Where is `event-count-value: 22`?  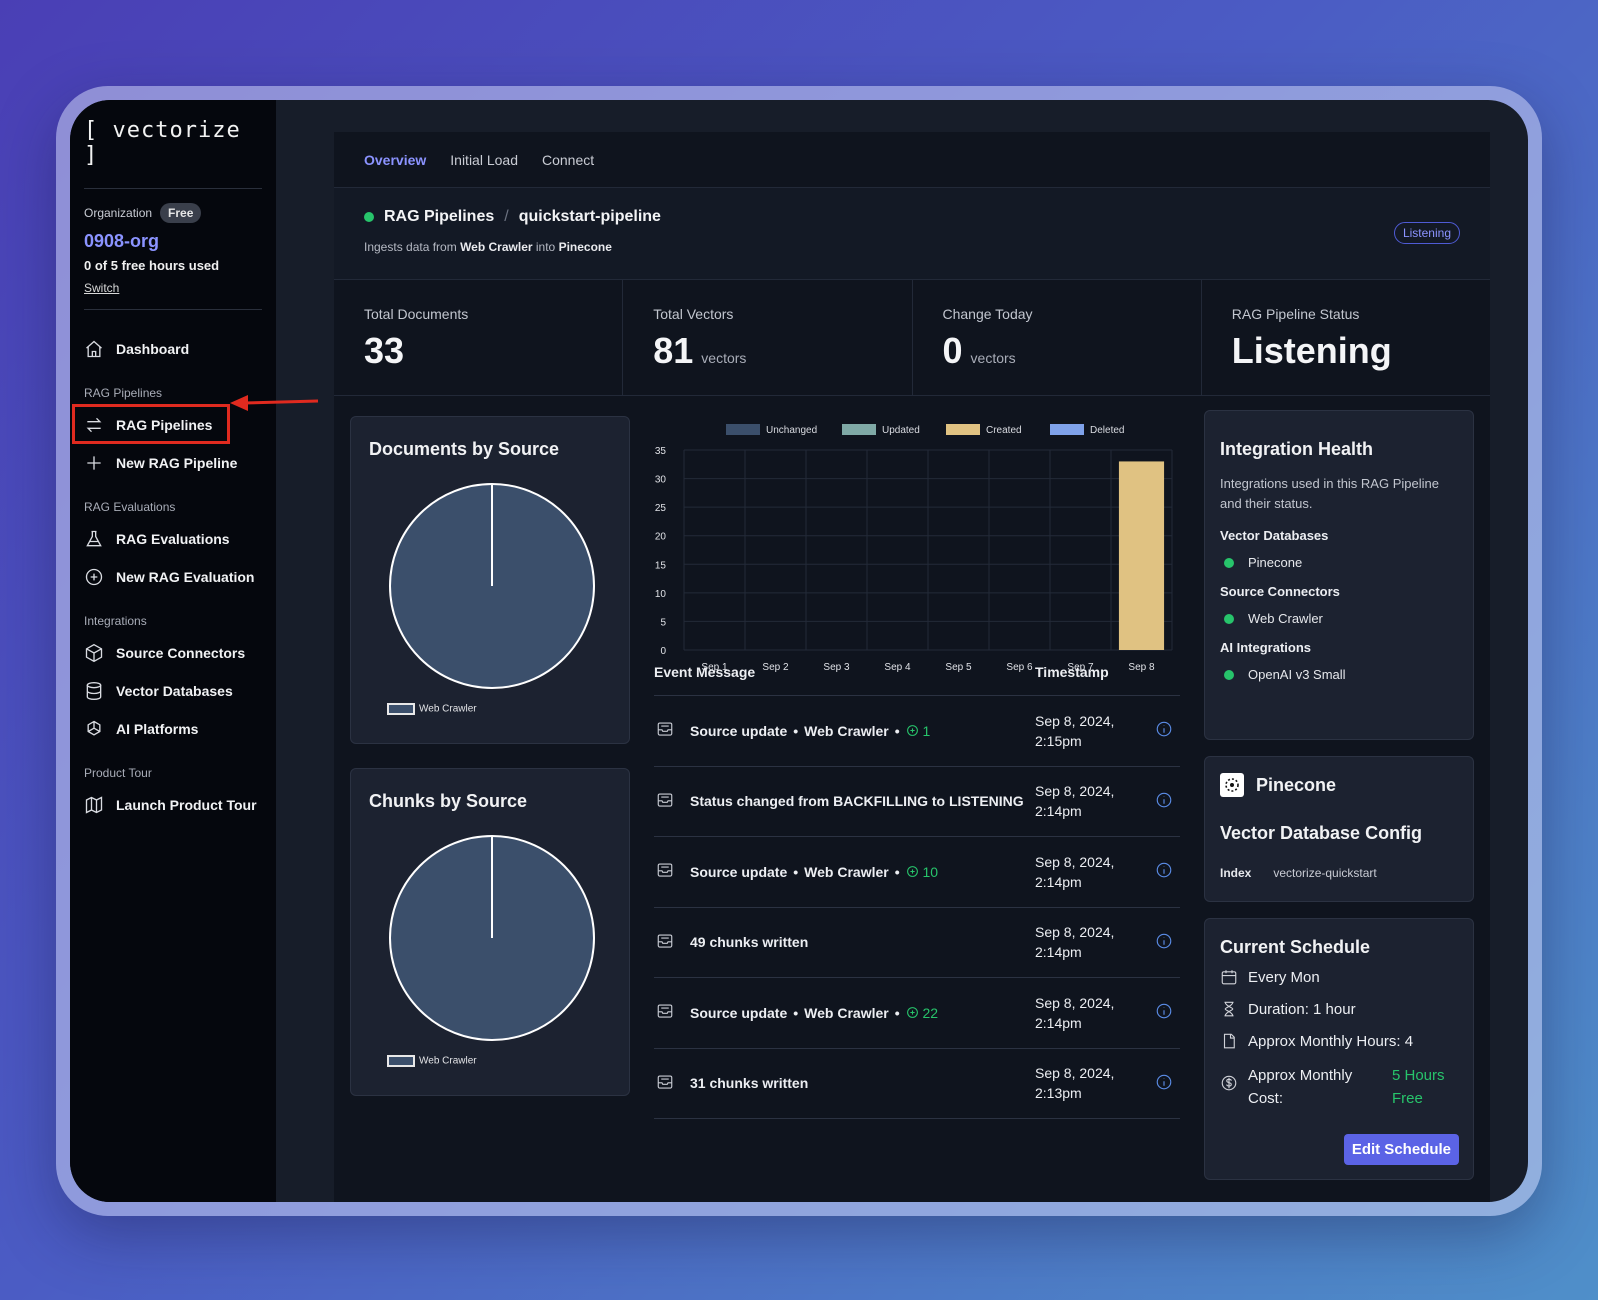
event-count-value: 22 is located at coordinates (930, 1012).